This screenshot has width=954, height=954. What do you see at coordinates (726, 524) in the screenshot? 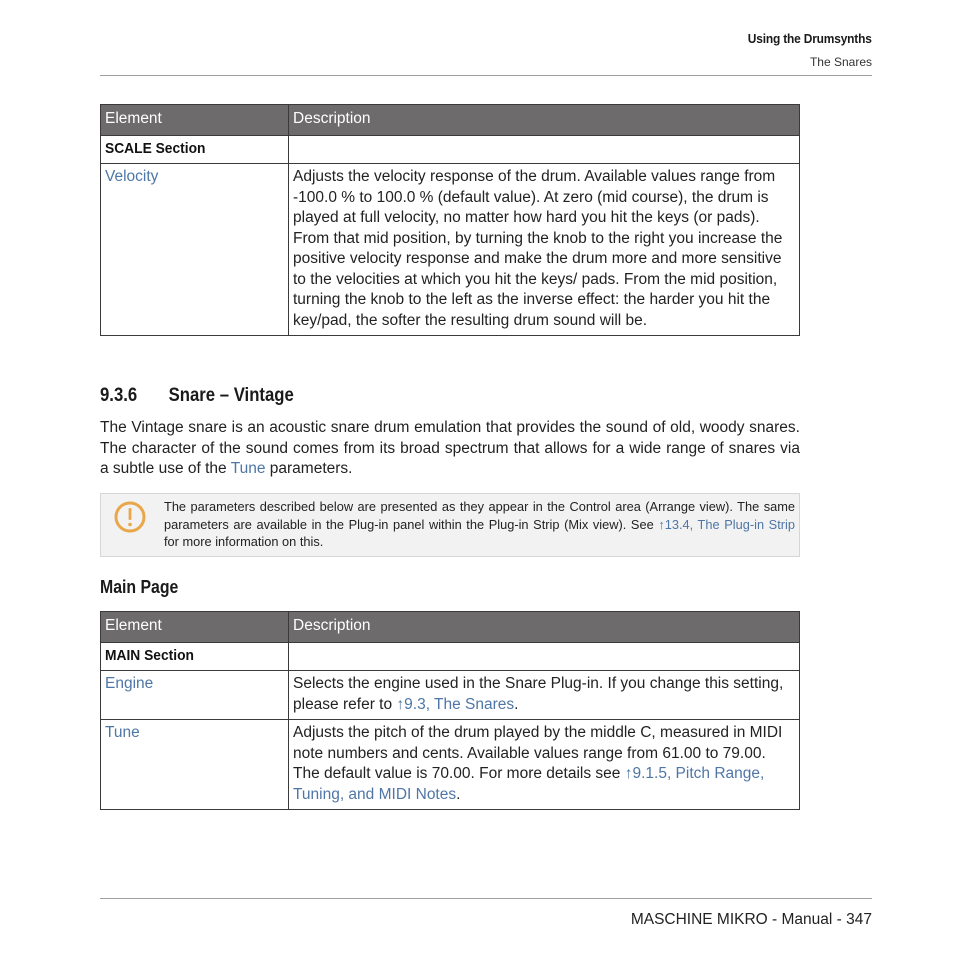
I see `plugin-strip-link: ↑13.4, The Plug-in Strip` at bounding box center [726, 524].